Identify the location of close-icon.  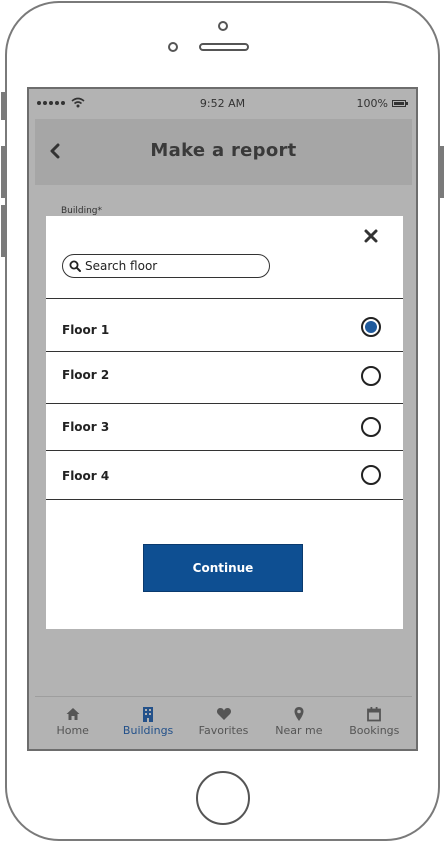
(371, 236).